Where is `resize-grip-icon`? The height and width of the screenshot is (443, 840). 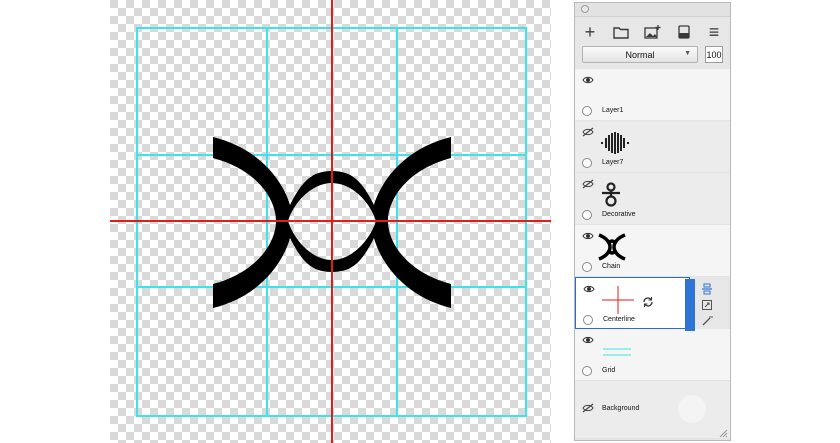 resize-grip-icon is located at coordinates (723, 433).